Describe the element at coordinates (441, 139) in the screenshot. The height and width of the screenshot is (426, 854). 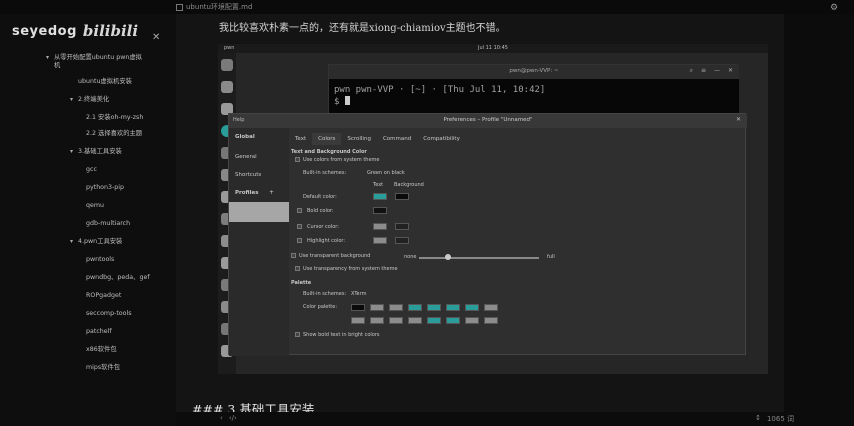
I see `tab-compatibility: Compatibility` at that location.